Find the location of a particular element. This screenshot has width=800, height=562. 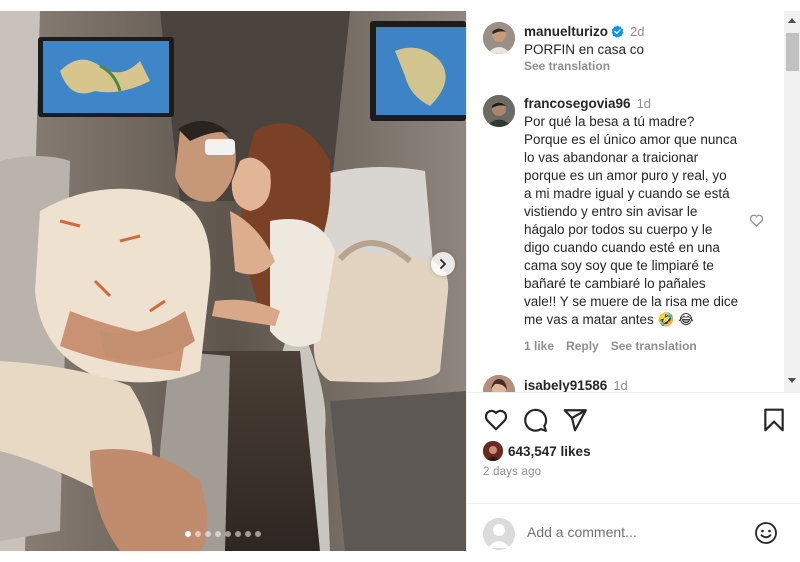

add-comment-input is located at coordinates (632, 532).